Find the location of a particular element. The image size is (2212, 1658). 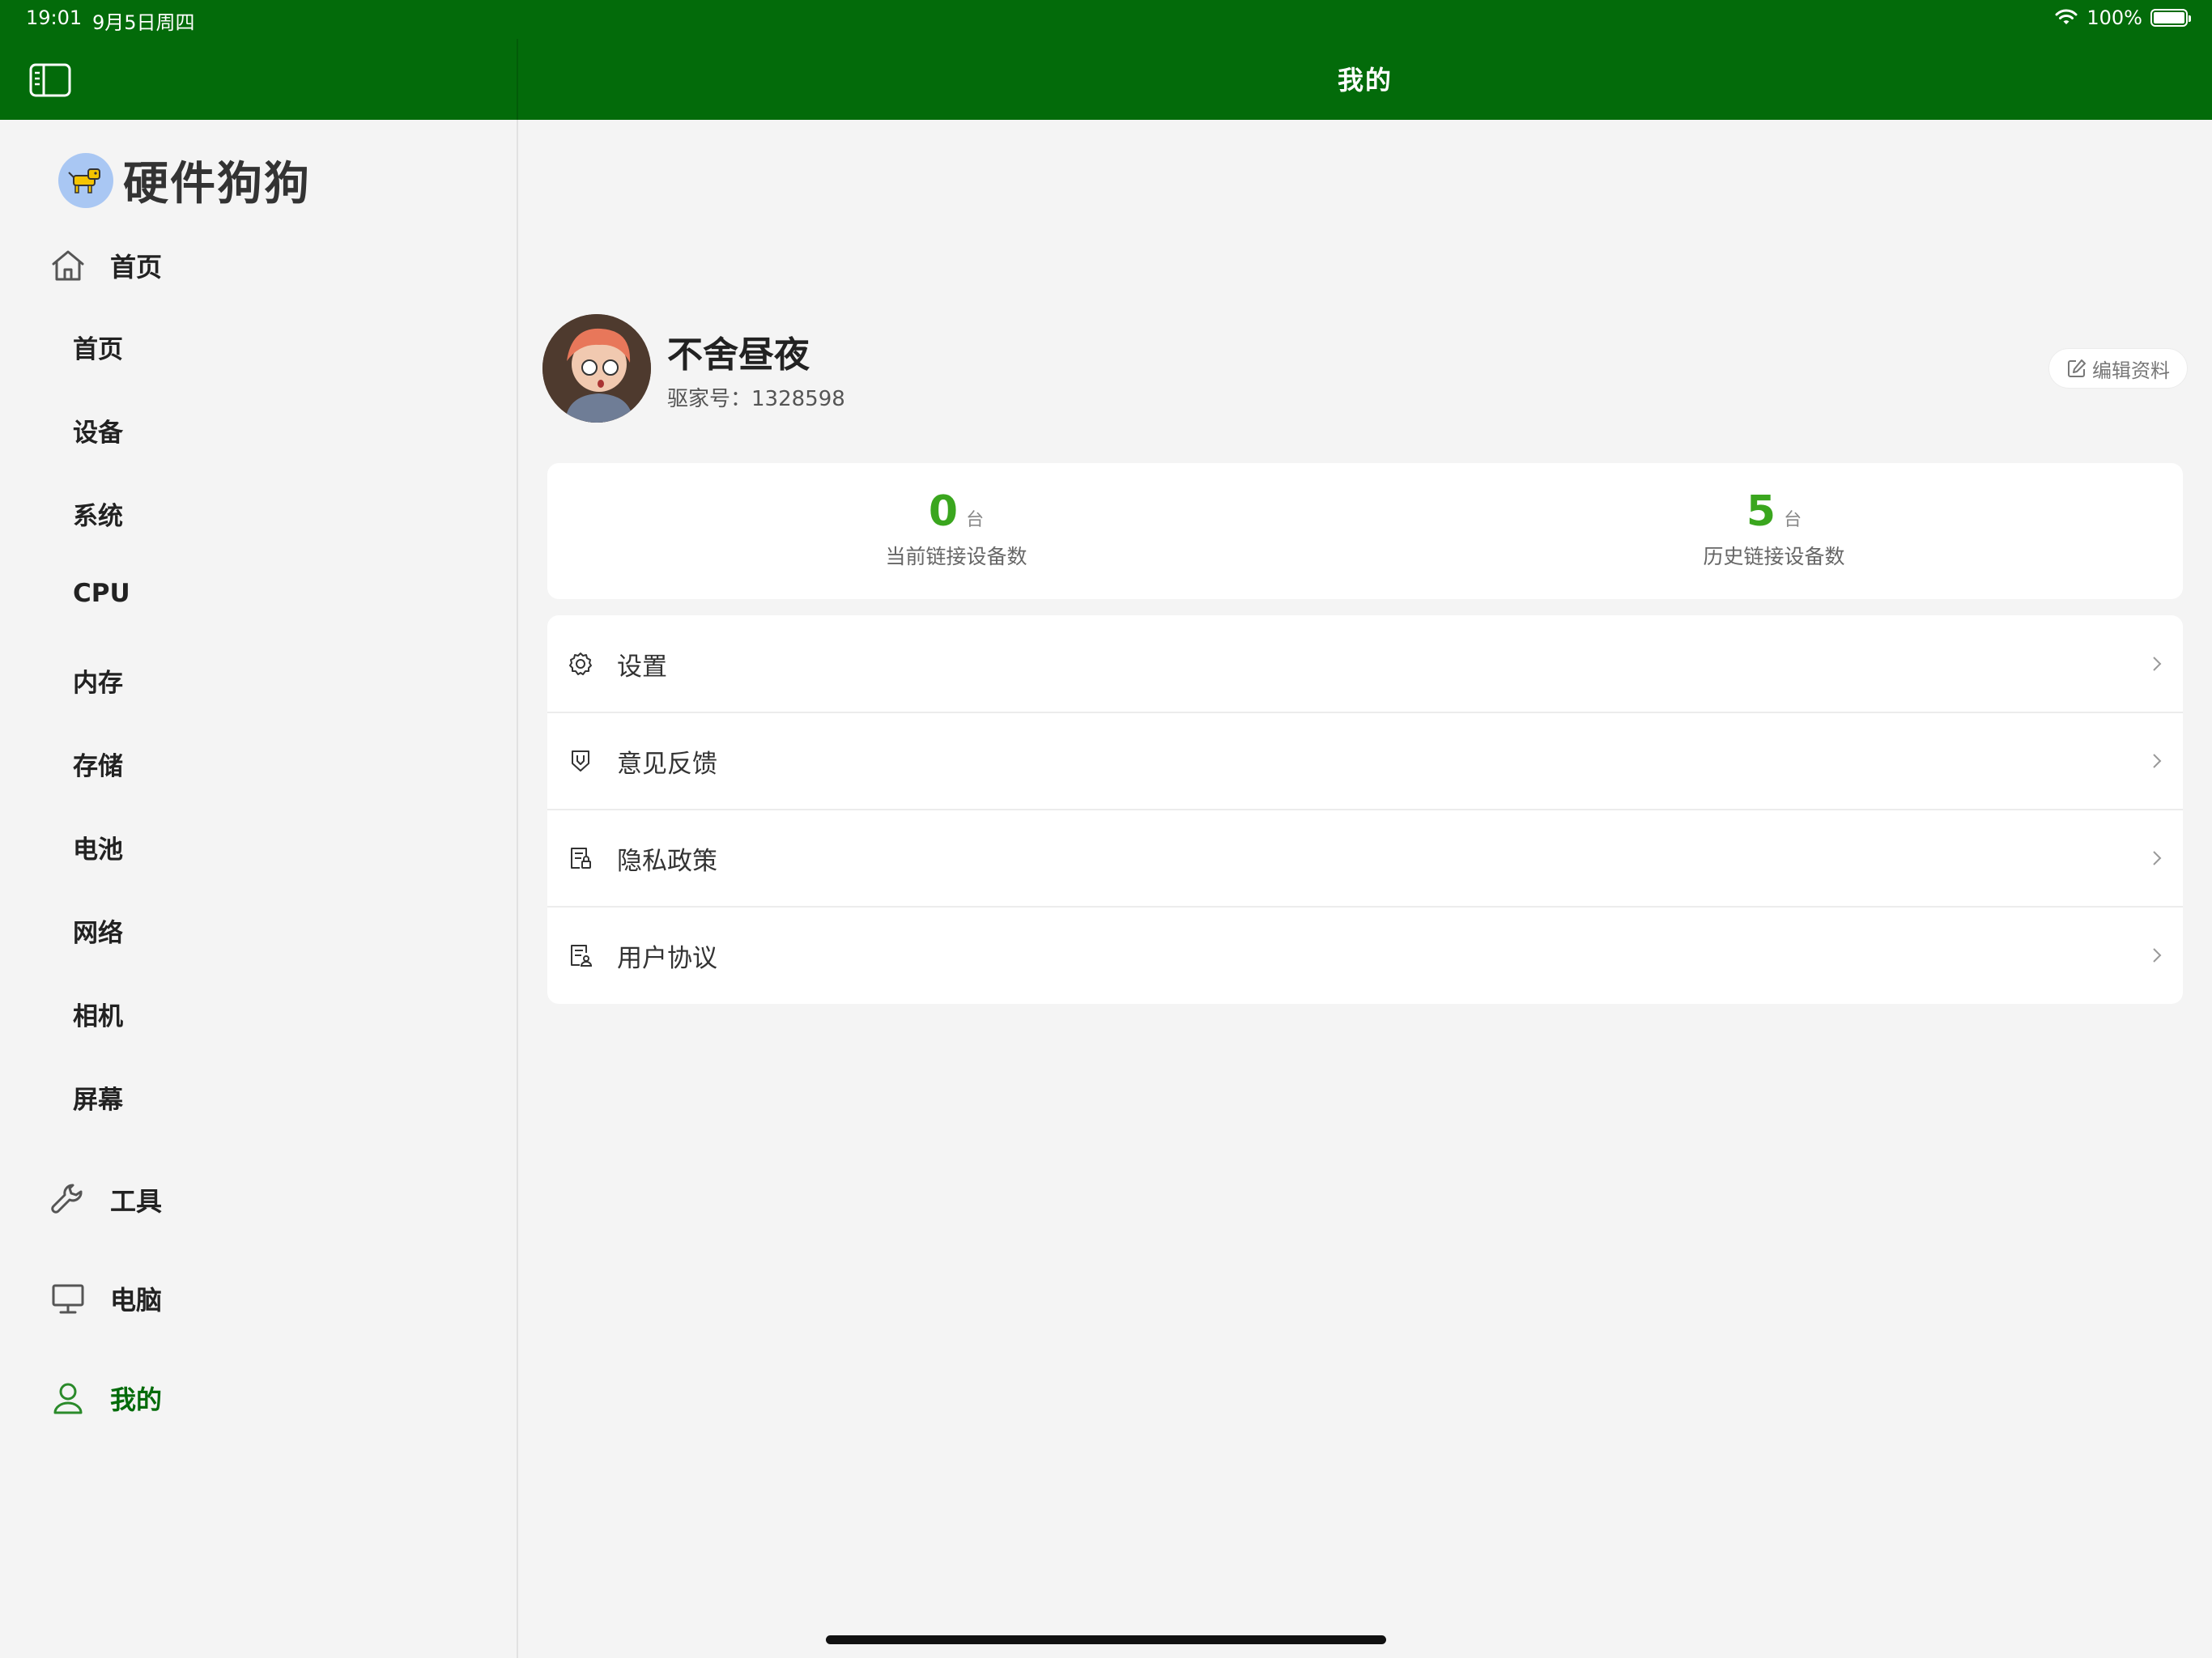

sidebar-section-label: 首页 is located at coordinates (137, 267).